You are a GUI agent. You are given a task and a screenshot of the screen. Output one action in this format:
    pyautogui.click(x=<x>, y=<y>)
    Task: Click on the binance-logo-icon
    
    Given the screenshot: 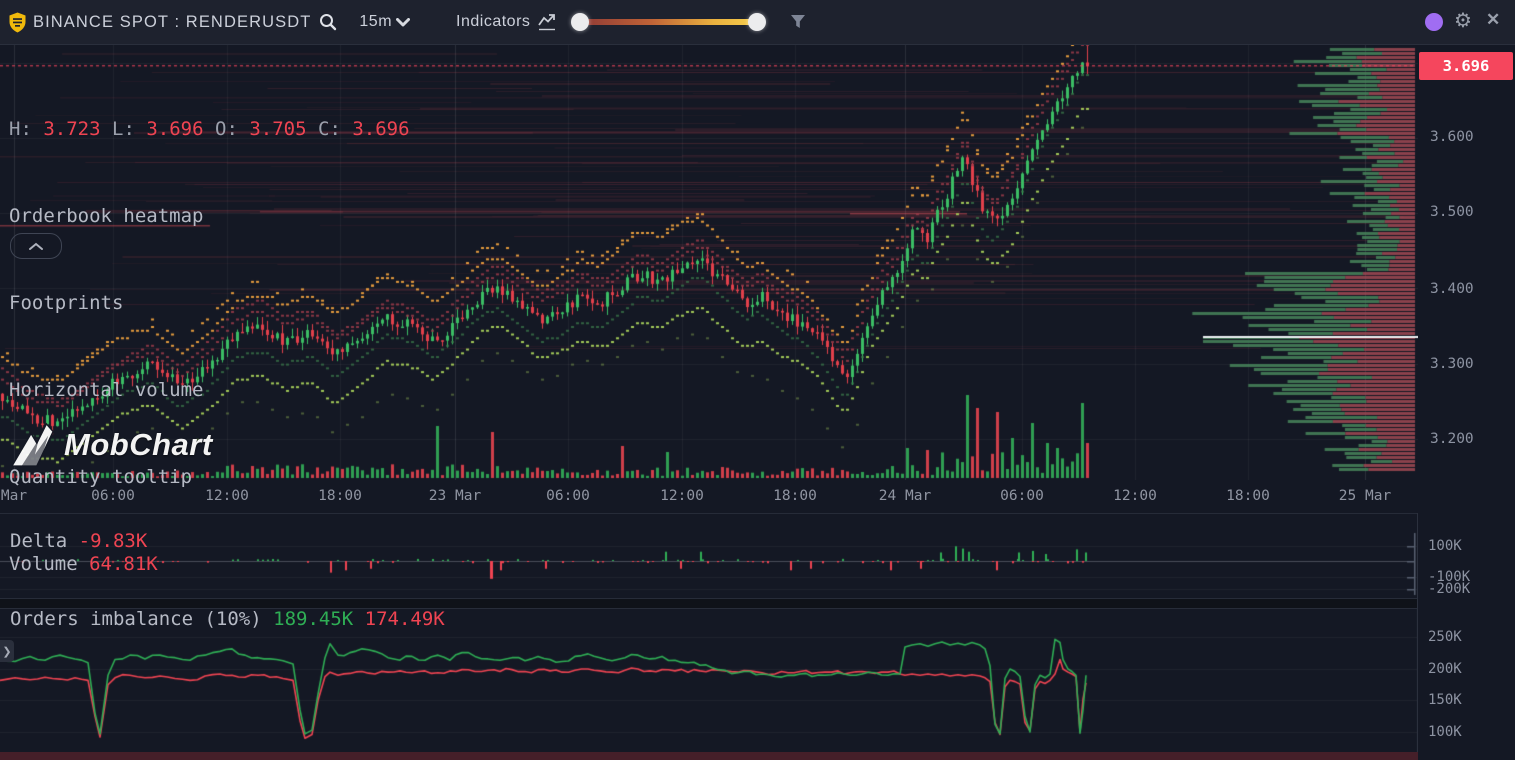 What is the action you would take?
    pyautogui.click(x=17, y=22)
    